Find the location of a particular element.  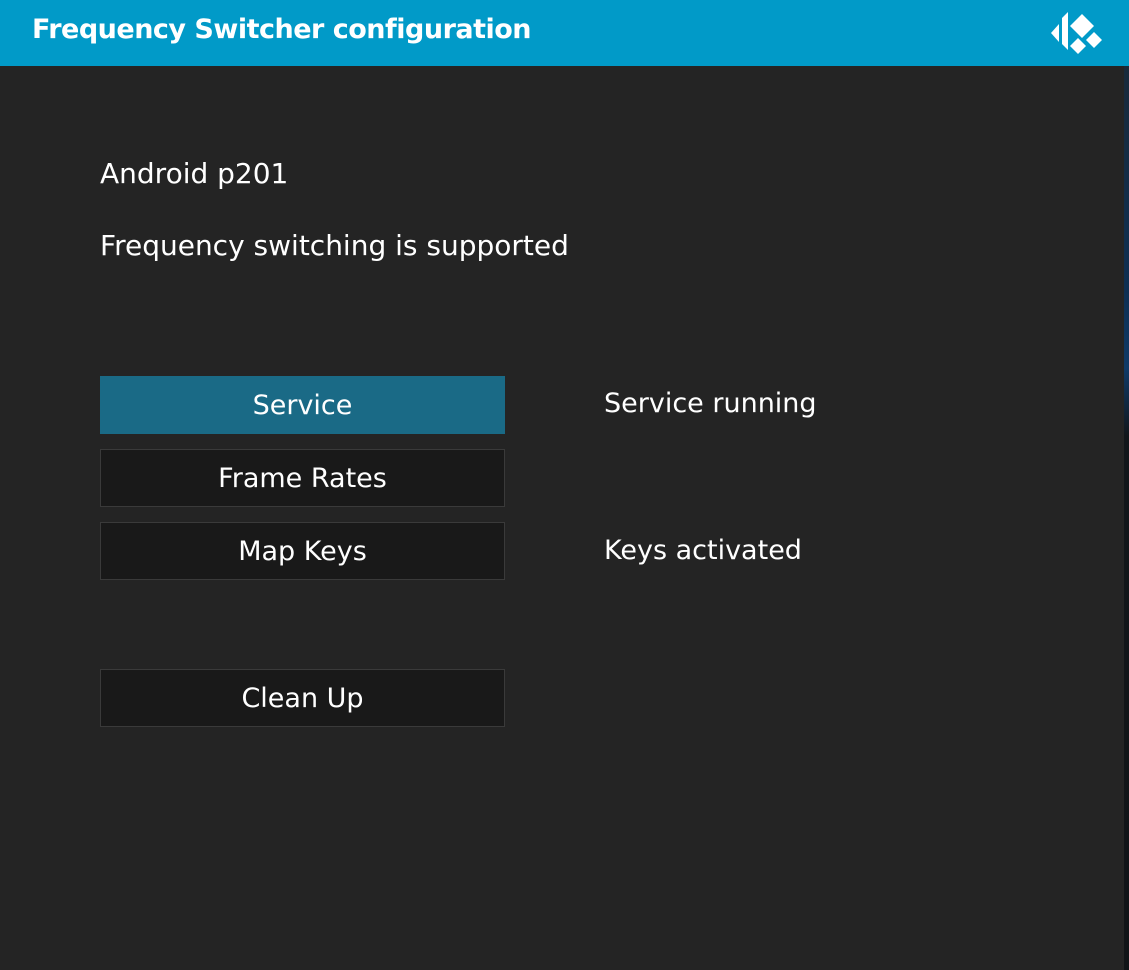

dialog-header: Frequency Switcher configuration is located at coordinates (564, 33).